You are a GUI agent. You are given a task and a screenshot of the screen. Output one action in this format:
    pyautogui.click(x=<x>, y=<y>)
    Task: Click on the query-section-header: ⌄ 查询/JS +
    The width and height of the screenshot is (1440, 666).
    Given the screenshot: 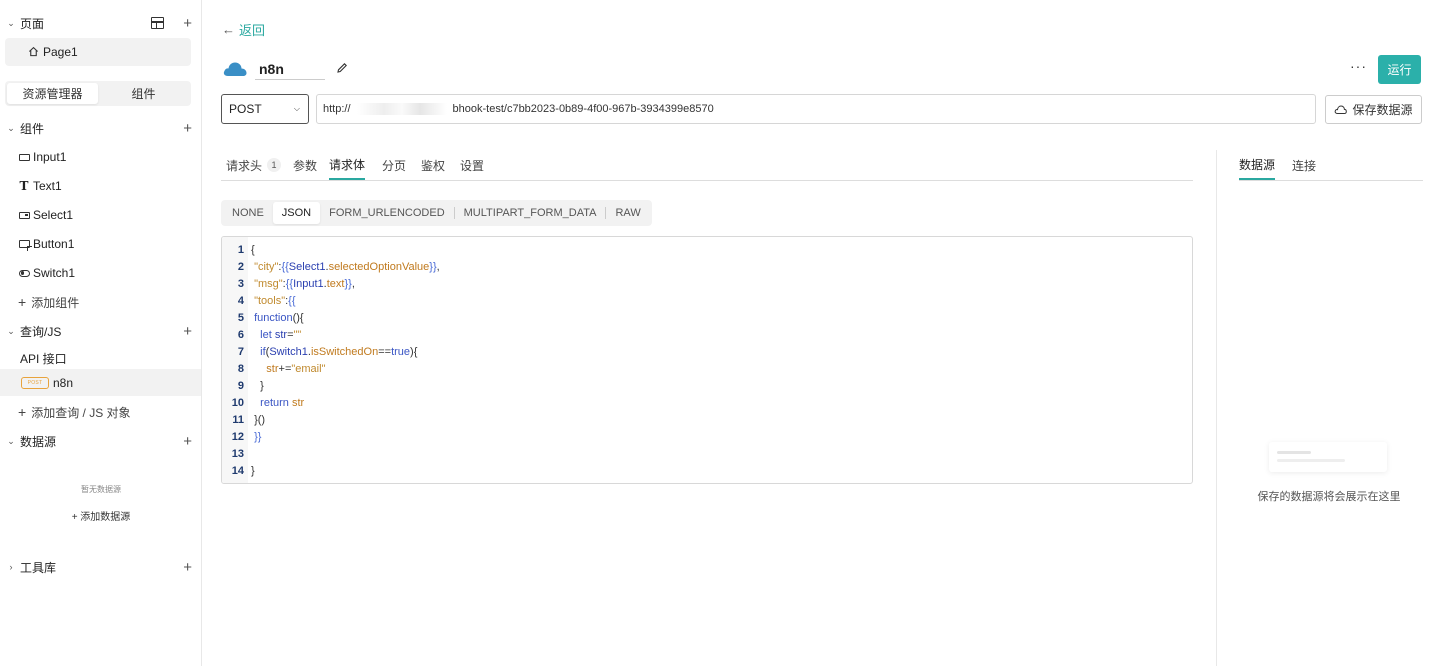 What is the action you would take?
    pyautogui.click(x=101, y=331)
    